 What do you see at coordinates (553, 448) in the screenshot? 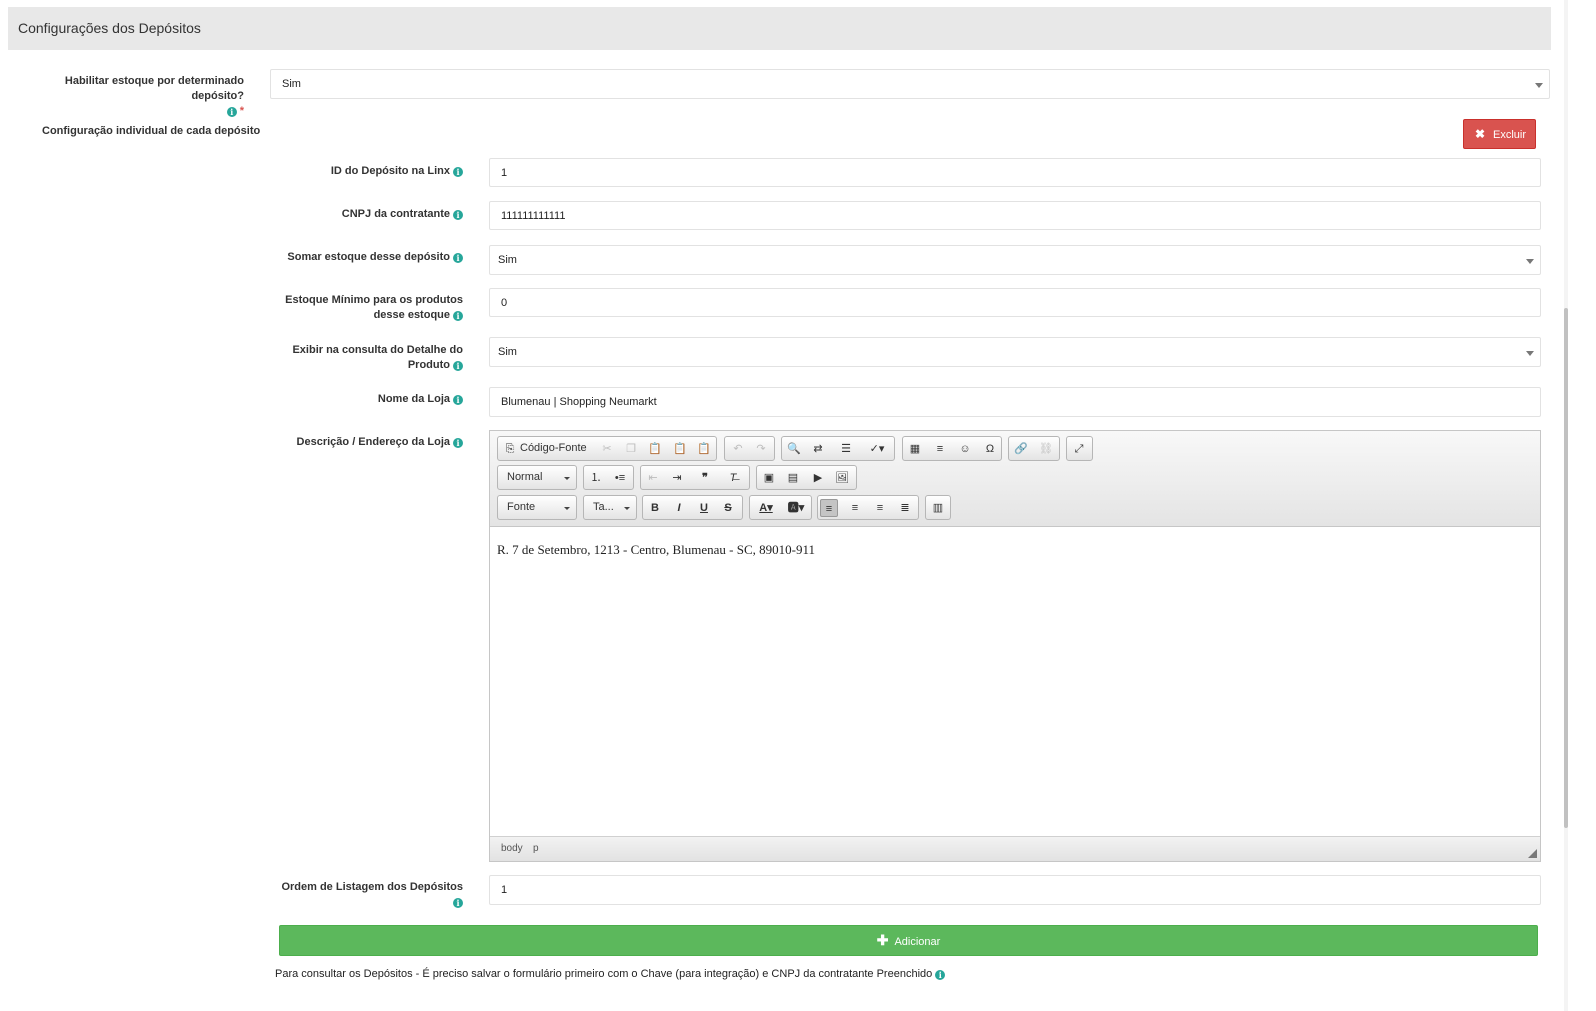
I see `source-button-label: Código-Fonte` at bounding box center [553, 448].